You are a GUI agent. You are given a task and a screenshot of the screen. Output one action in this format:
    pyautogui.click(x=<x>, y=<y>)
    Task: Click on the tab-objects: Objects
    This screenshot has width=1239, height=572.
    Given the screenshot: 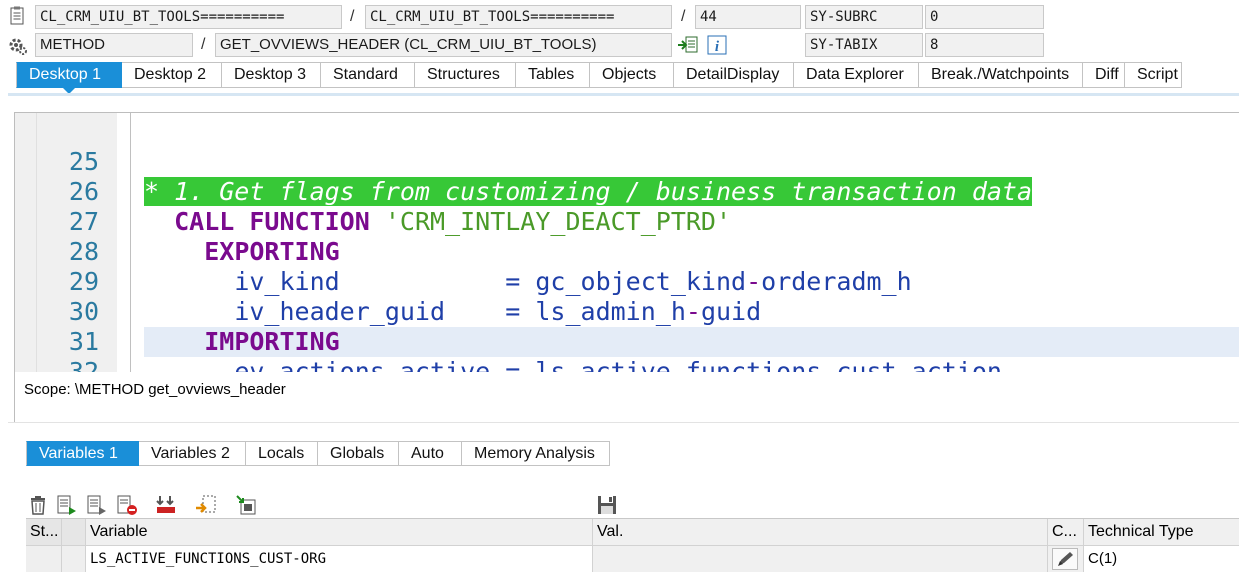 What is the action you would take?
    pyautogui.click(x=632, y=75)
    